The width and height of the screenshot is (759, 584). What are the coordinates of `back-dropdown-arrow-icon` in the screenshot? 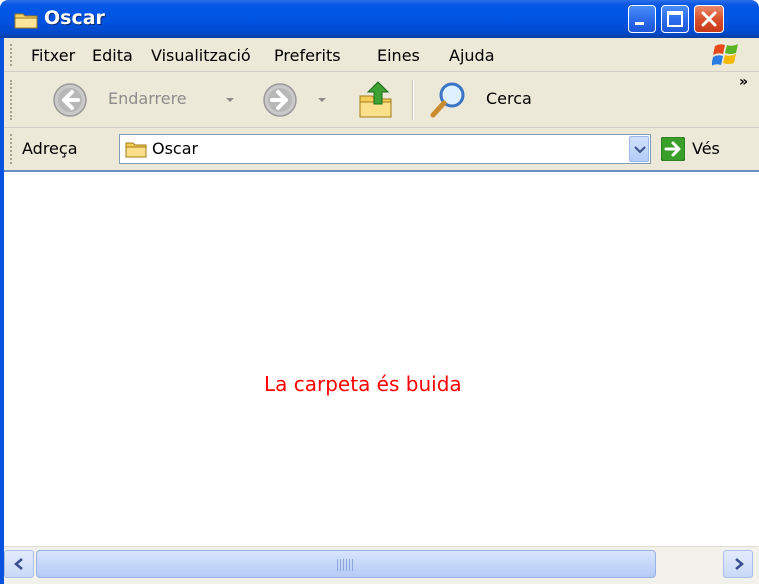 It's located at (230, 100).